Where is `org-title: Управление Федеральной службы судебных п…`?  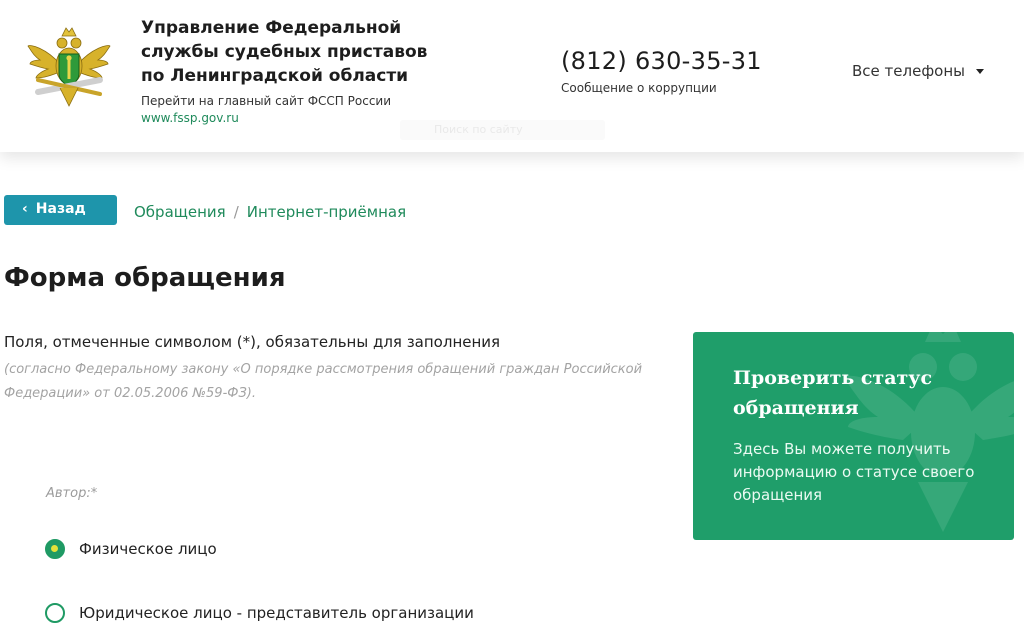 org-title: Управление Федеральной службы судебных п… is located at coordinates (284, 52).